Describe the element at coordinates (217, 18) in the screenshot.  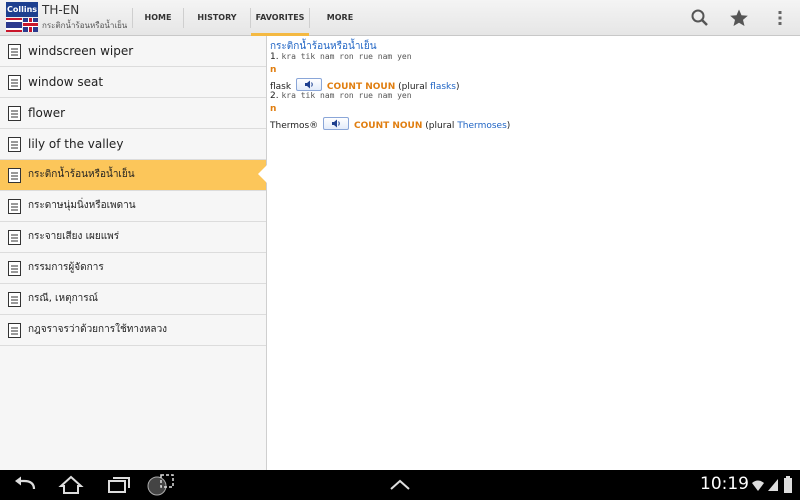
I see `tab-history: HISTORY` at that location.